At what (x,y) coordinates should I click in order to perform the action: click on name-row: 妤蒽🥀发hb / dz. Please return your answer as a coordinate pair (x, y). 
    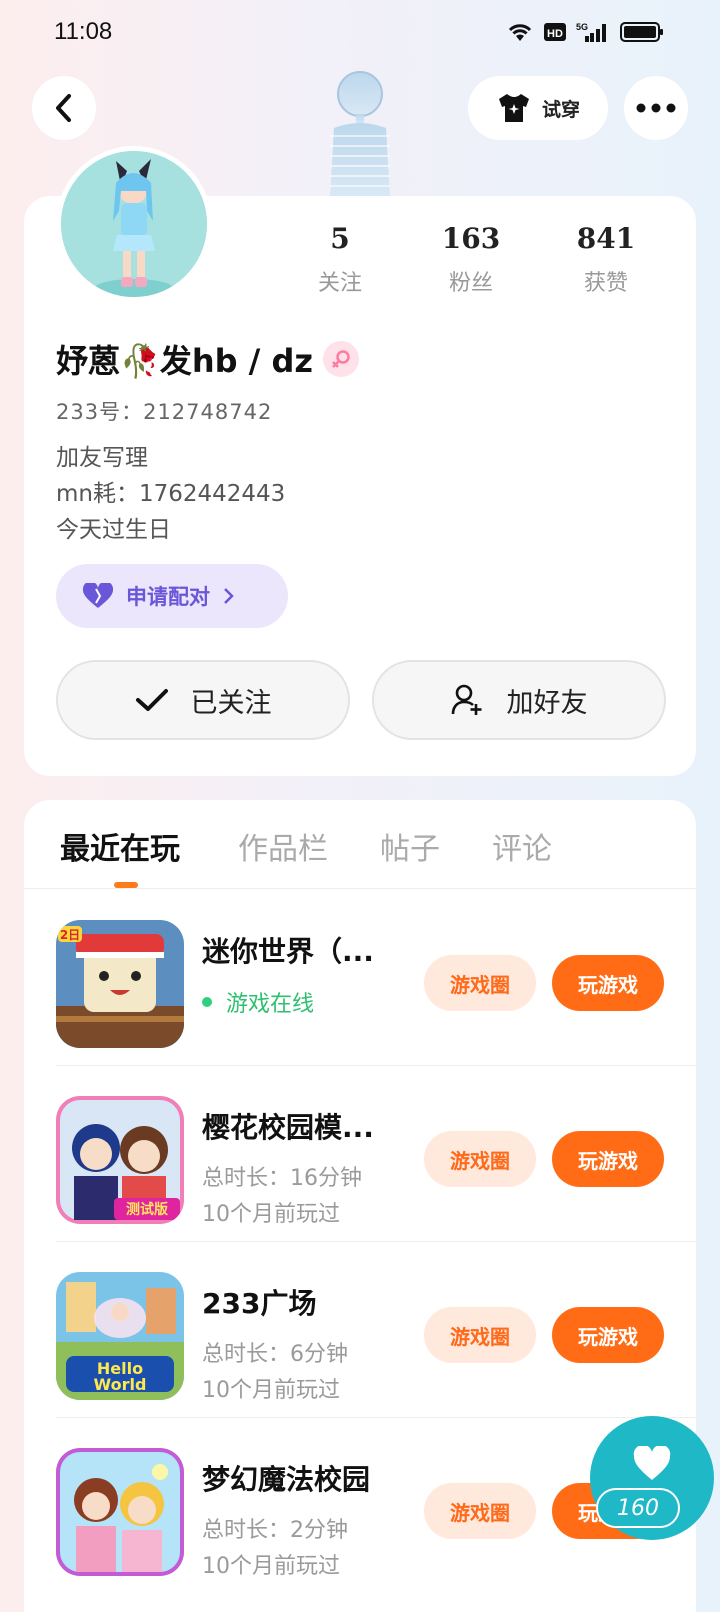
    Looking at the image, I should click on (208, 359).